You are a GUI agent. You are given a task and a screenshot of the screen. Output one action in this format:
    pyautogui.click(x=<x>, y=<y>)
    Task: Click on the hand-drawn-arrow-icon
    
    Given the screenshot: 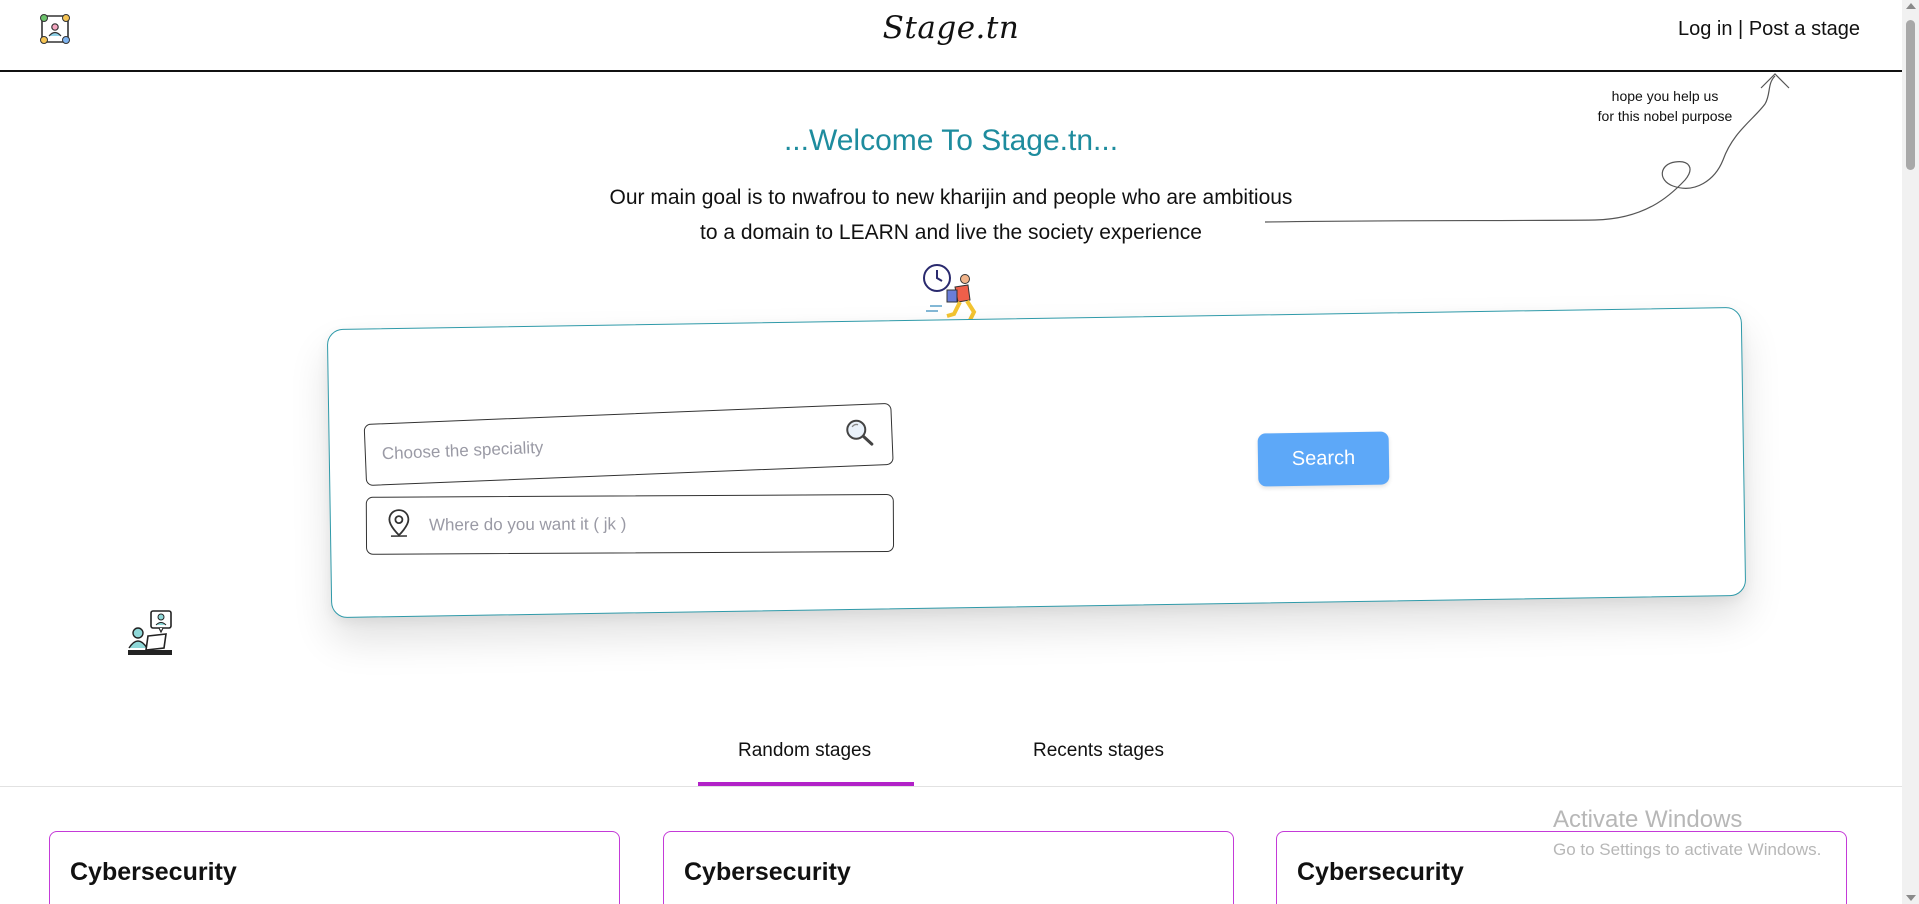 What is the action you would take?
    pyautogui.click(x=1527, y=148)
    